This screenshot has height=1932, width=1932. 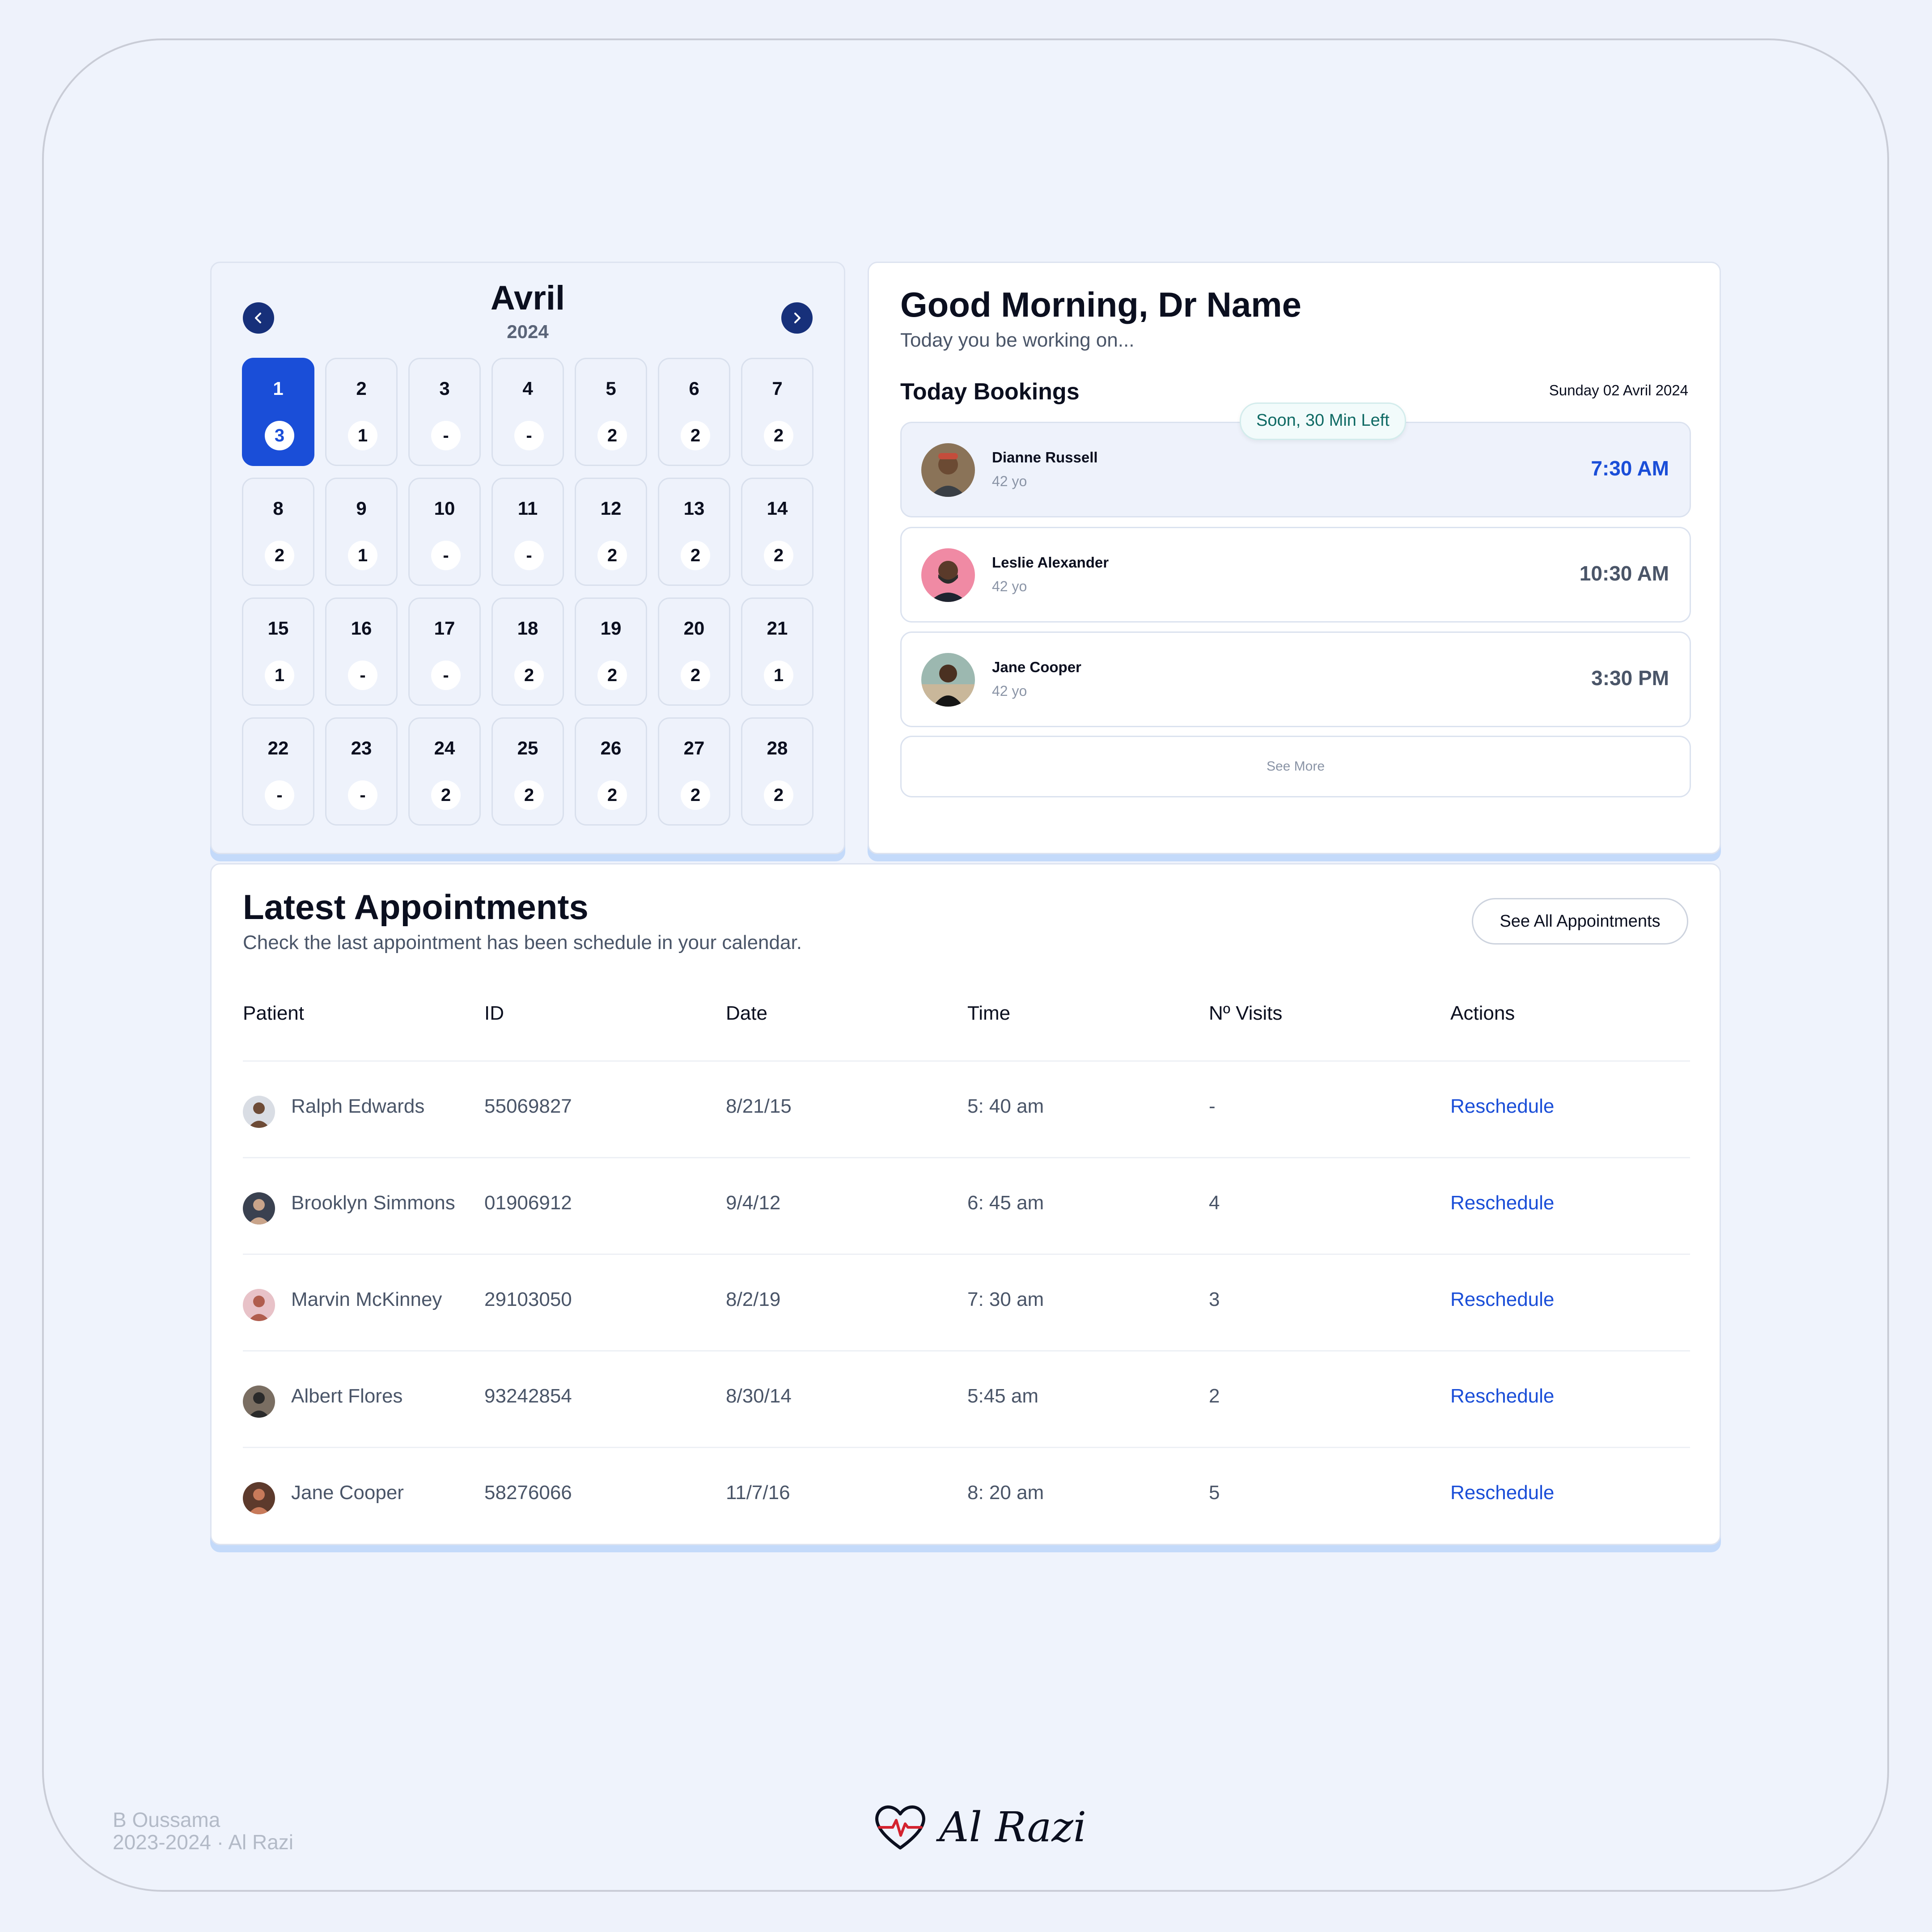 What do you see at coordinates (361, 771) in the screenshot?
I see `calendar-day: 23 -` at bounding box center [361, 771].